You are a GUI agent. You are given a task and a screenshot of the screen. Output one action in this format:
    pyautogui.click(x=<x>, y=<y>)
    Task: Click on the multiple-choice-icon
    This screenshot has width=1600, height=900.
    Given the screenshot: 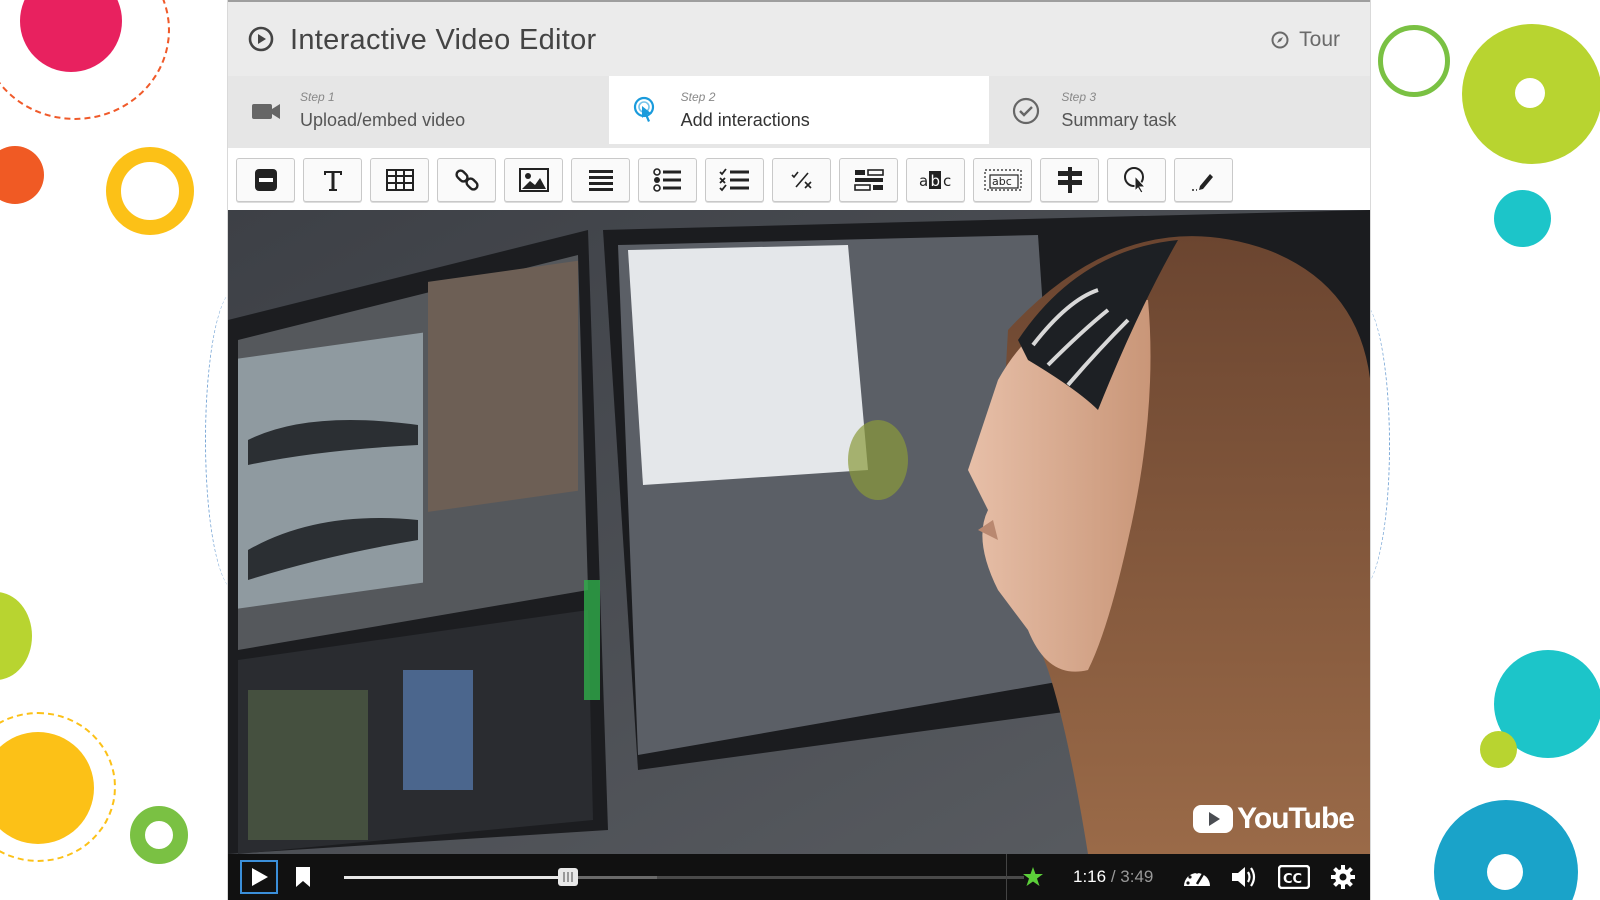 What is the action you would take?
    pyautogui.click(x=733, y=180)
    